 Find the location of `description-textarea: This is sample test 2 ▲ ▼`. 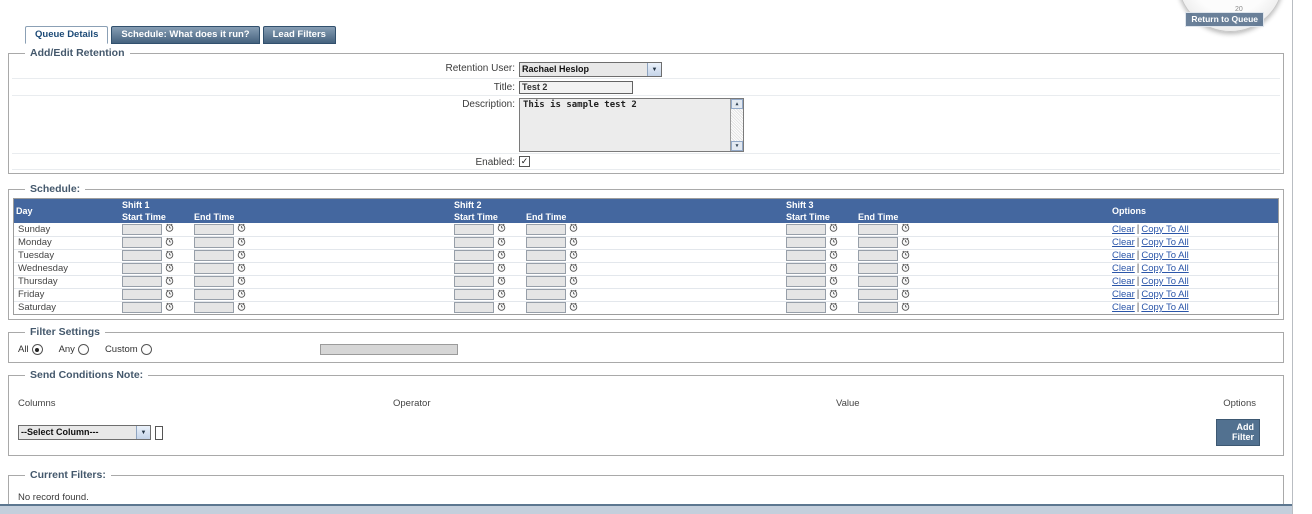

description-textarea: This is sample test 2 ▲ ▼ is located at coordinates (631, 125).